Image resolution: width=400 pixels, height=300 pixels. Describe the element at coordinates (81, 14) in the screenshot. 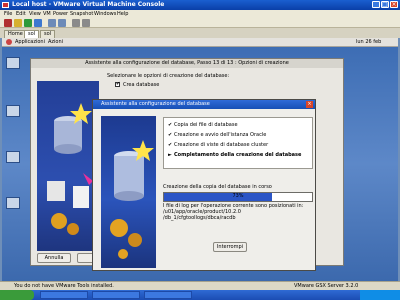

I see `menu-snapshot: Snapshot` at that location.